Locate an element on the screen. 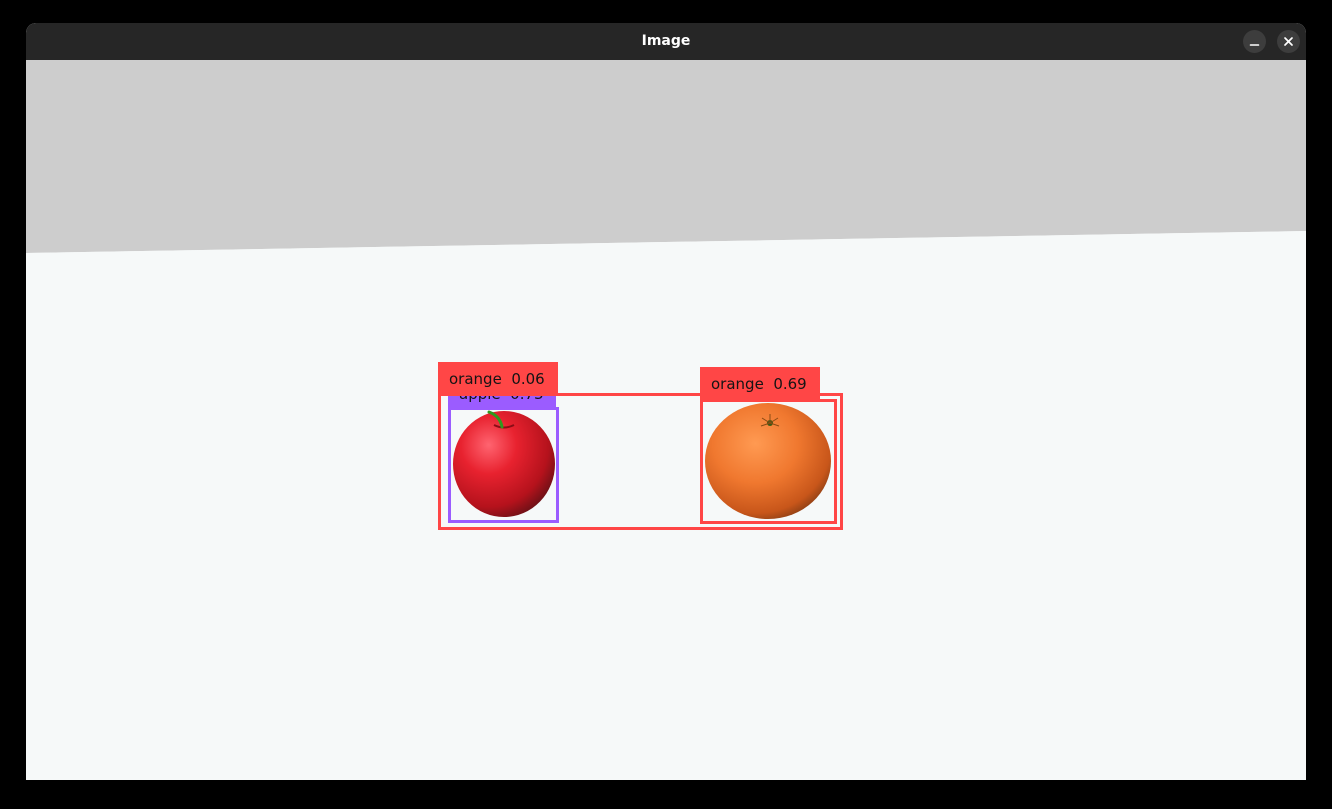  detection-box-apple is located at coordinates (503, 465).